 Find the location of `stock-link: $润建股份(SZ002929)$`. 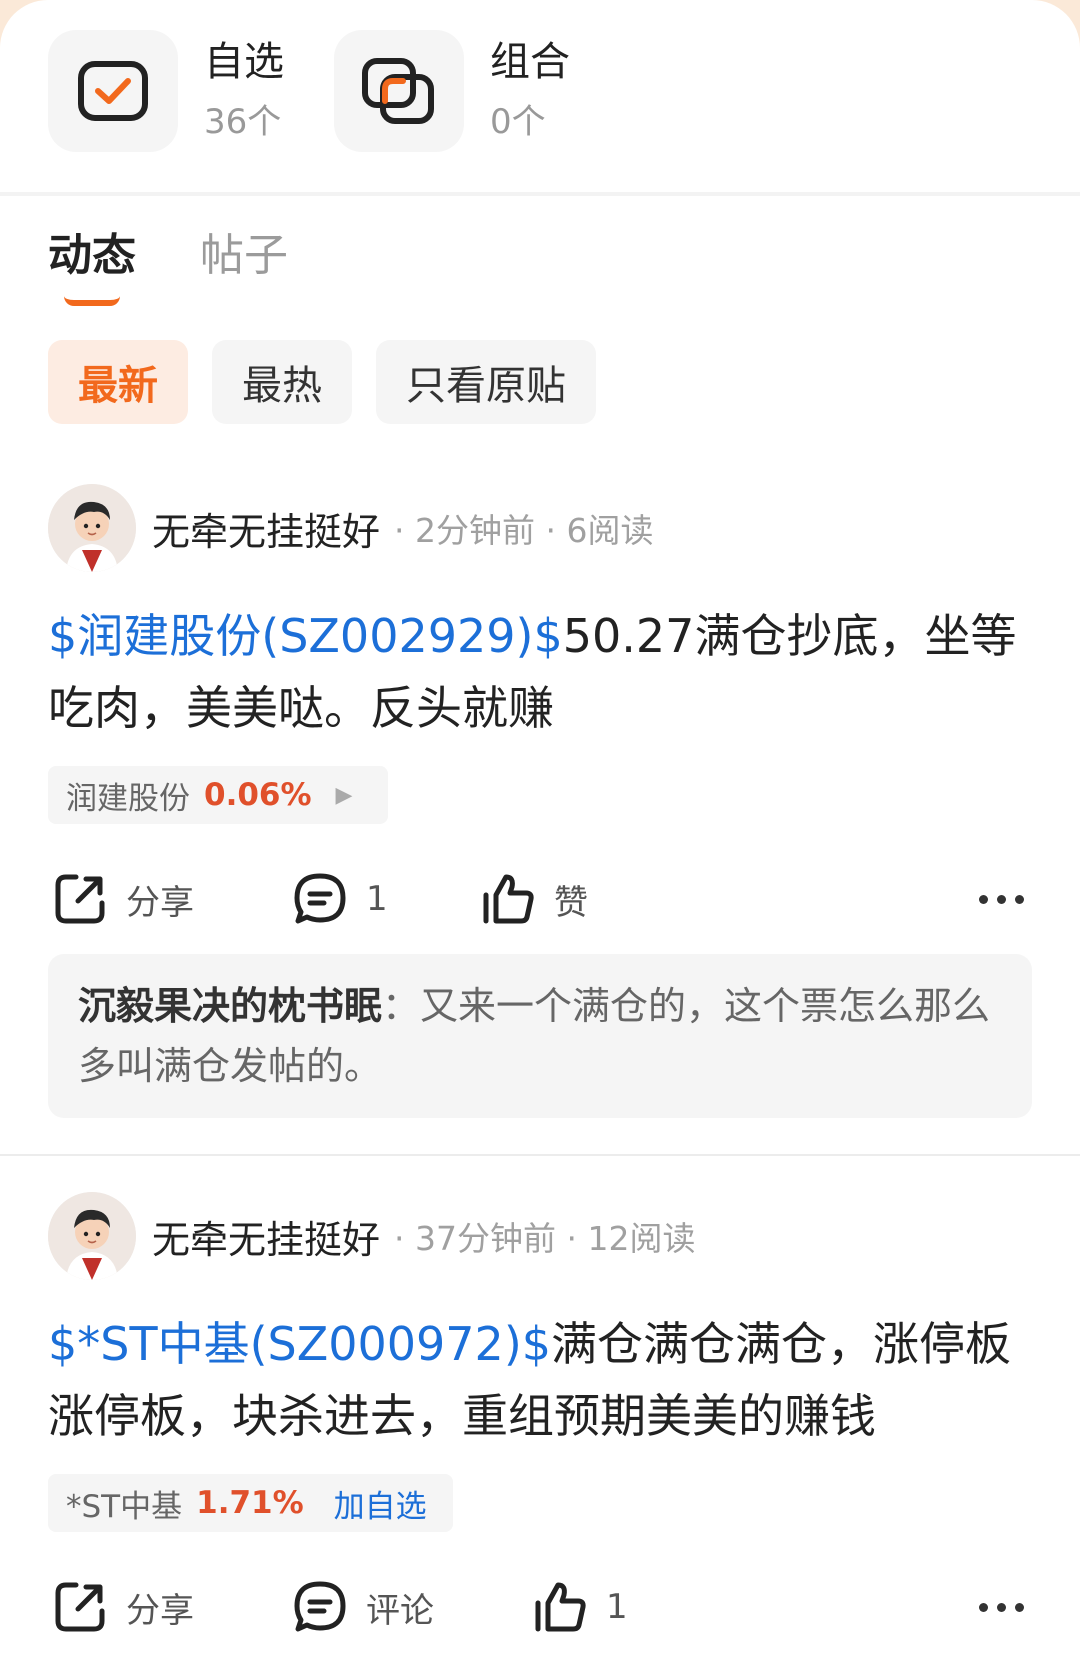

stock-link: $润建股份(SZ002929)$ is located at coordinates (305, 636).